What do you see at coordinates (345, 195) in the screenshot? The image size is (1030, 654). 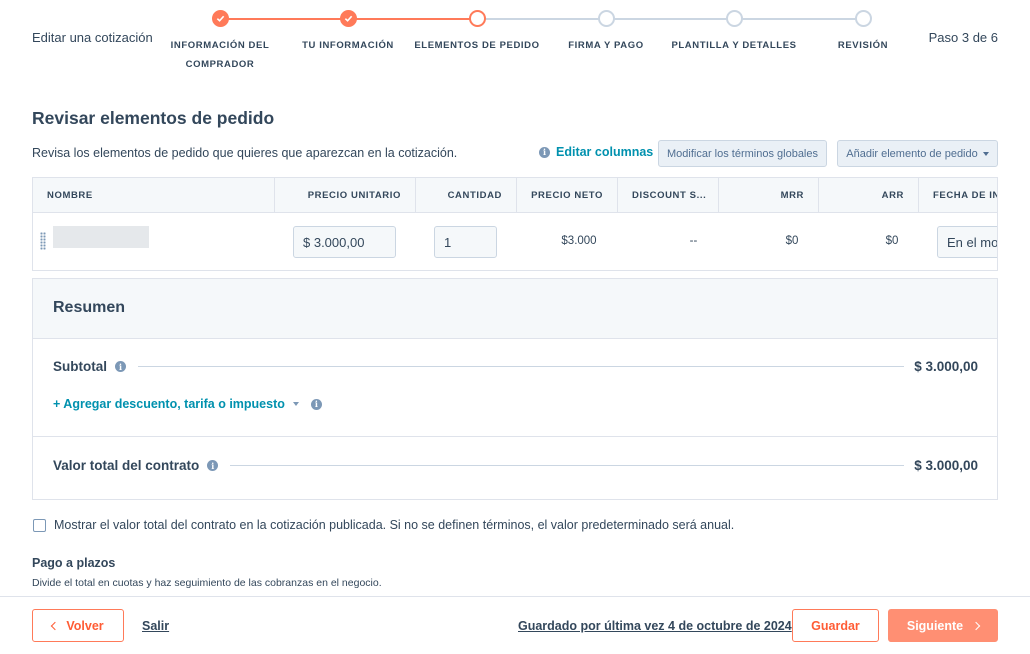 I see `column-header-unit-price: PRECIO UNITARIO` at bounding box center [345, 195].